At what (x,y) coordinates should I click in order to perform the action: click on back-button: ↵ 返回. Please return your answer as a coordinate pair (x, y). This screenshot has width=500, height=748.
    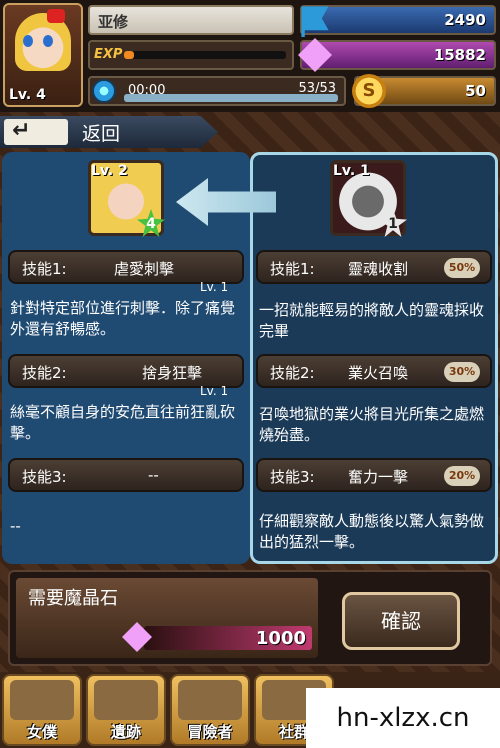
    Looking at the image, I should click on (109, 132).